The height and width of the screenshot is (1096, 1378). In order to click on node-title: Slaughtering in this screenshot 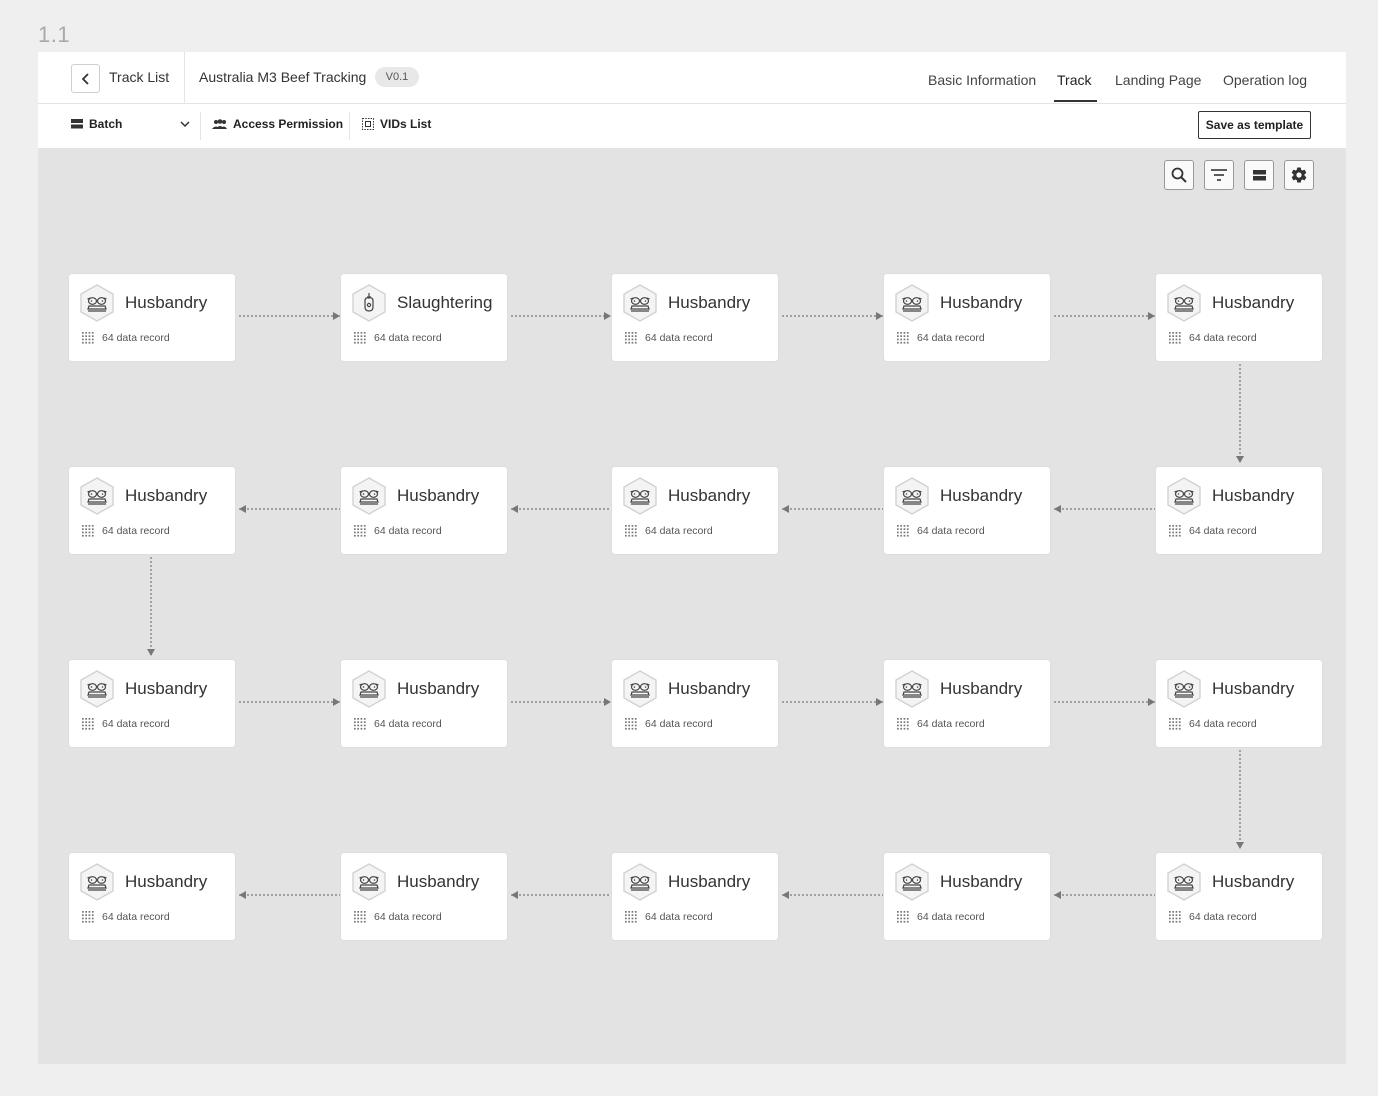, I will do `click(445, 302)`.